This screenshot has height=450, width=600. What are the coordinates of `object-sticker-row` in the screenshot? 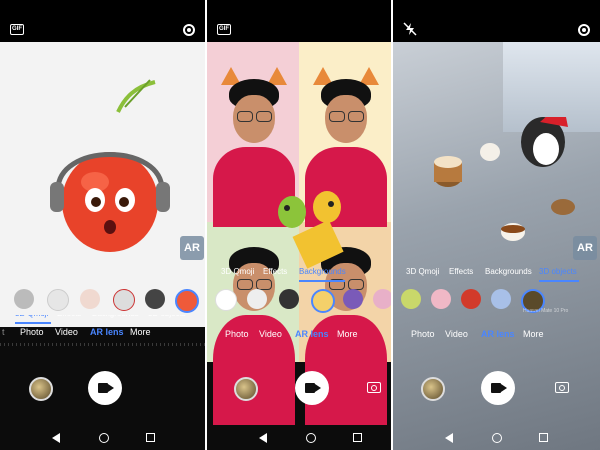 It's located at (496, 300).